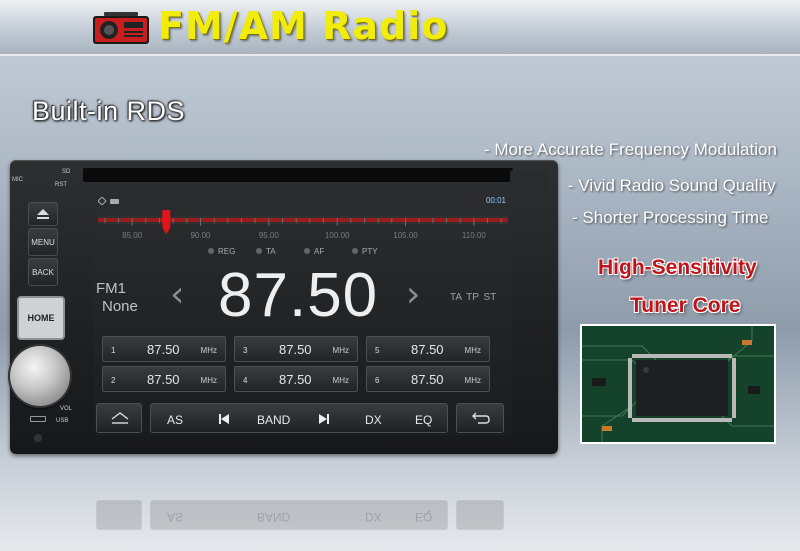  Describe the element at coordinates (266, 251) in the screenshot. I see `option-ta: TA` at that location.